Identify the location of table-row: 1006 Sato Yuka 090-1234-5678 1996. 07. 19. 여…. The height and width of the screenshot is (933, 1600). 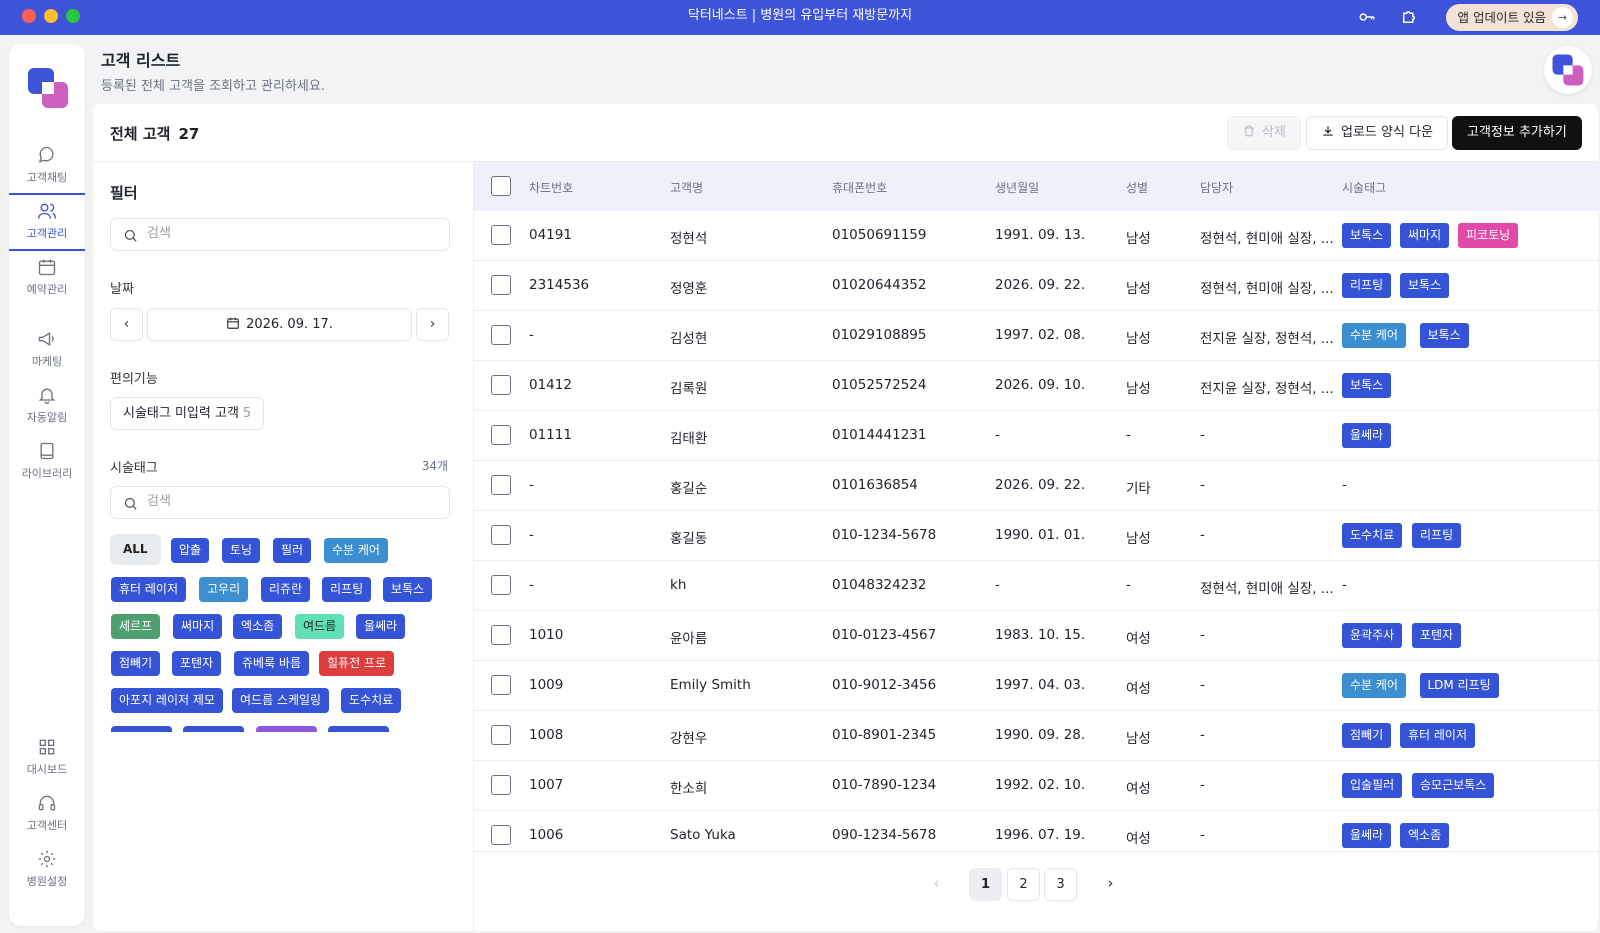
(1036, 831).